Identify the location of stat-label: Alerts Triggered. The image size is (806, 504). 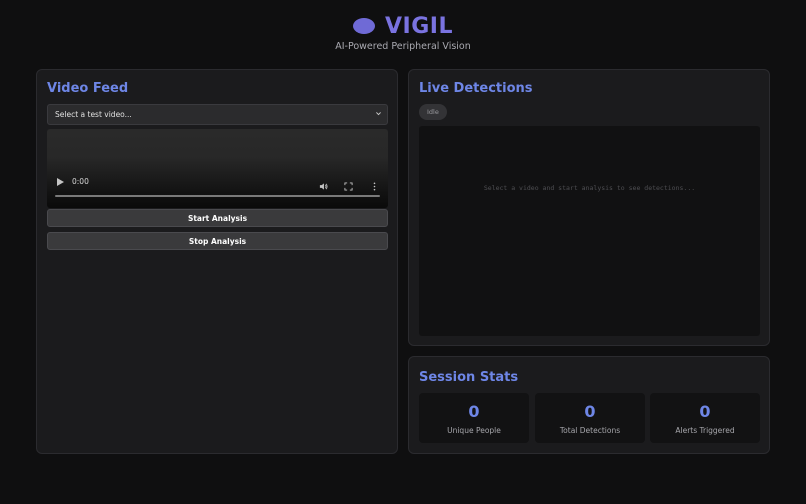
(705, 430).